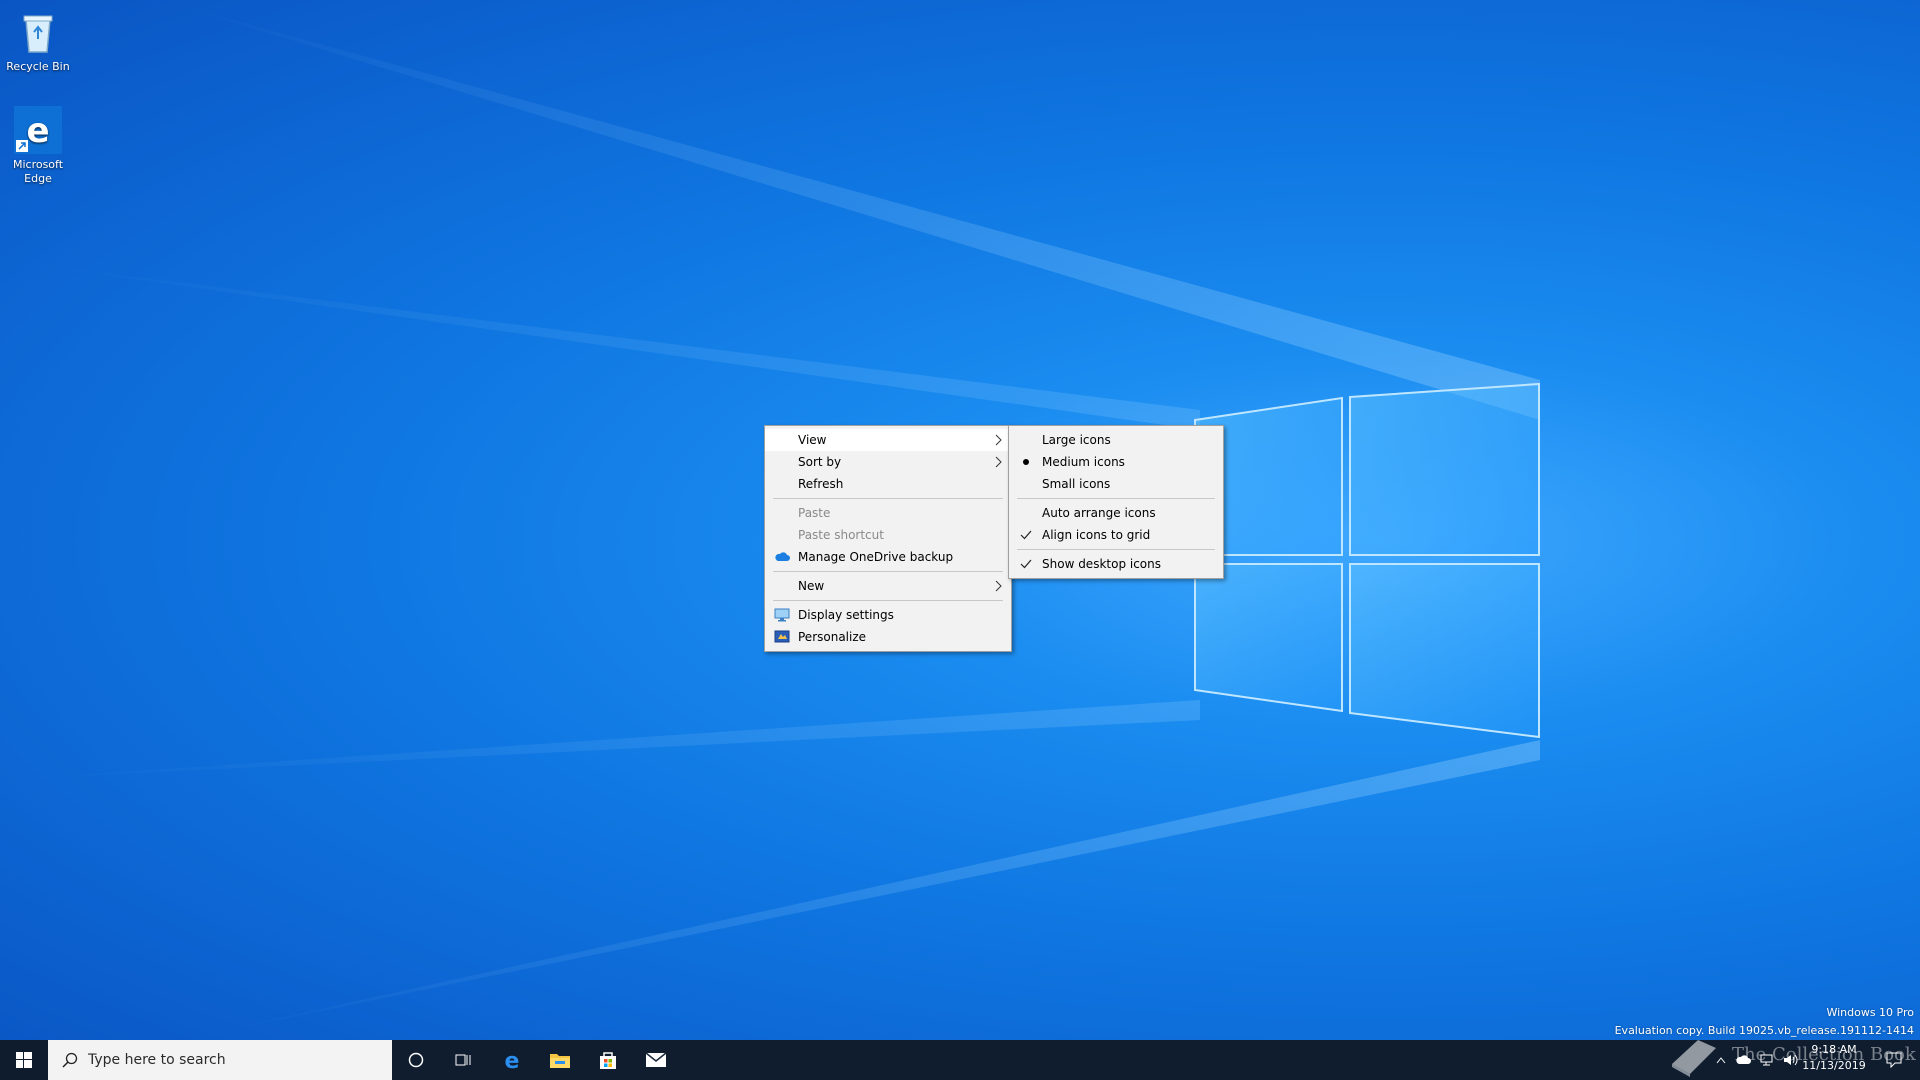 The width and height of the screenshot is (1920, 1080). I want to click on menu-item-label: Medium icons, so click(1083, 462).